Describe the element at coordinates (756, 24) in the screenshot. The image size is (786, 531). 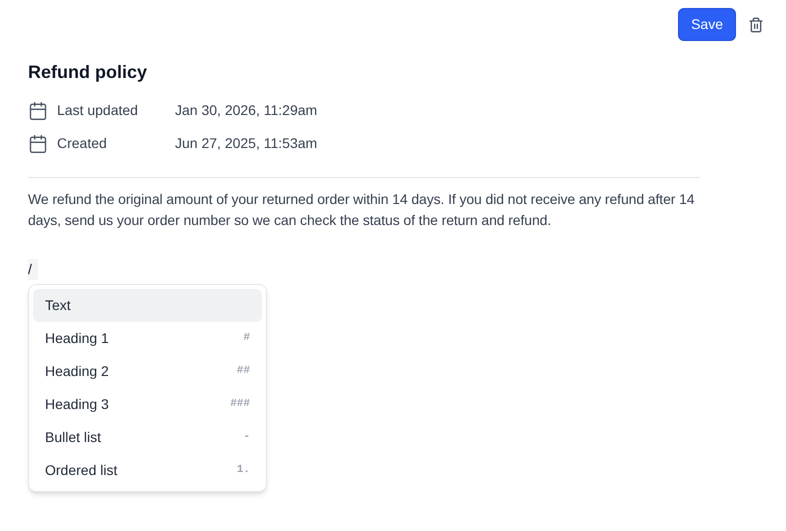
I see `delete-icon` at that location.